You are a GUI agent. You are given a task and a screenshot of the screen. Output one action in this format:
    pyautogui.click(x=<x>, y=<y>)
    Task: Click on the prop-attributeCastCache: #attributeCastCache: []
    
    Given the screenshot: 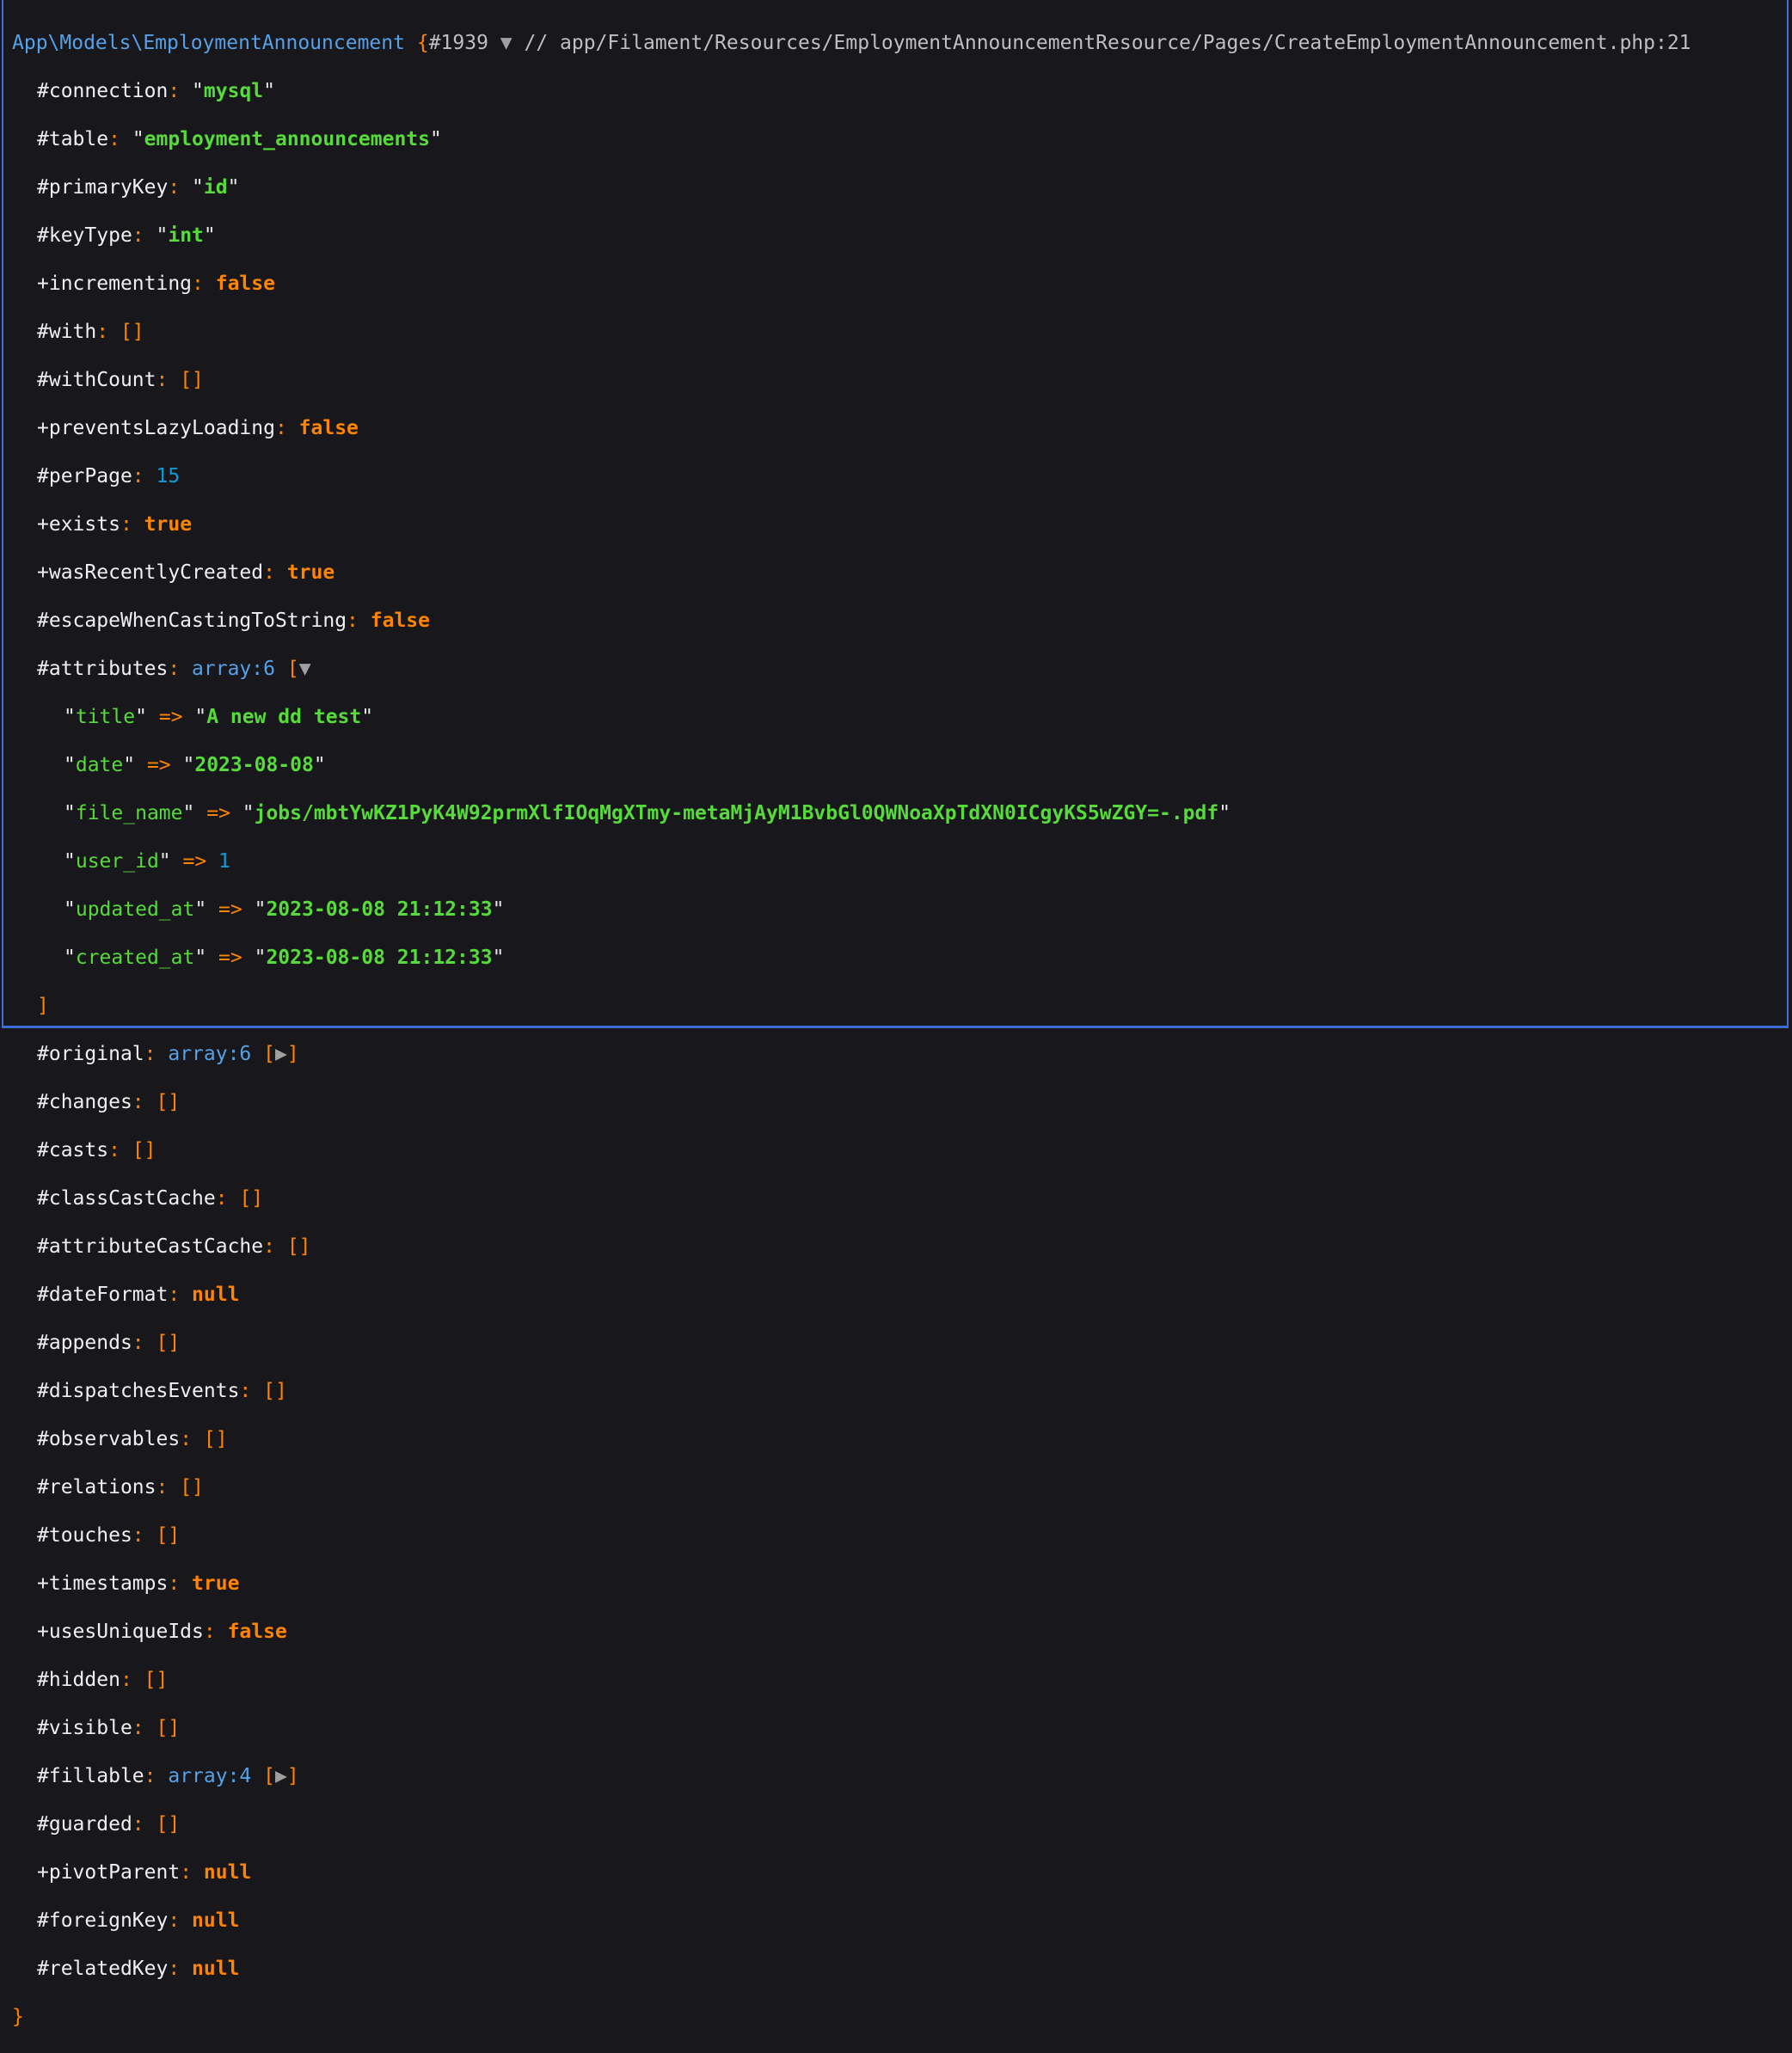 What is the action you would take?
    pyautogui.click(x=899, y=1247)
    